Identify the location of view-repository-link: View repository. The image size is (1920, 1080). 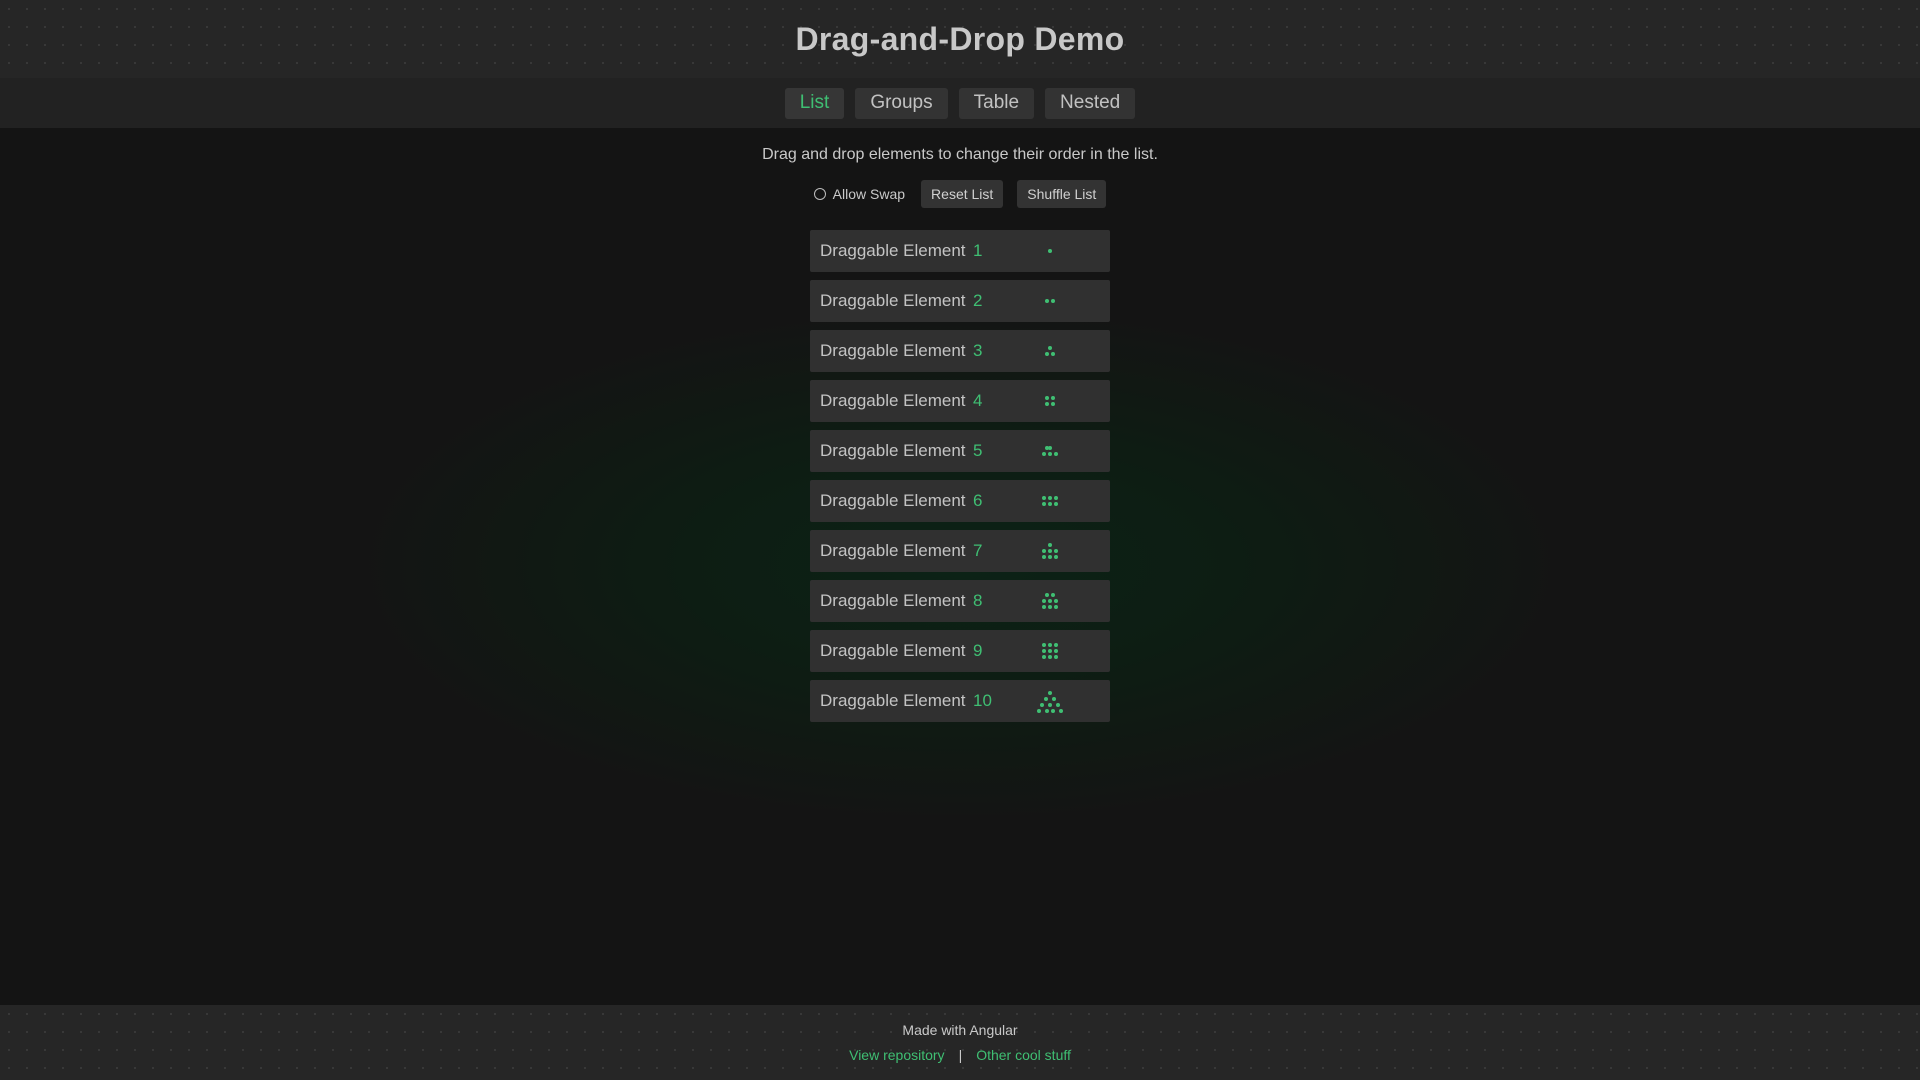
(896, 1055).